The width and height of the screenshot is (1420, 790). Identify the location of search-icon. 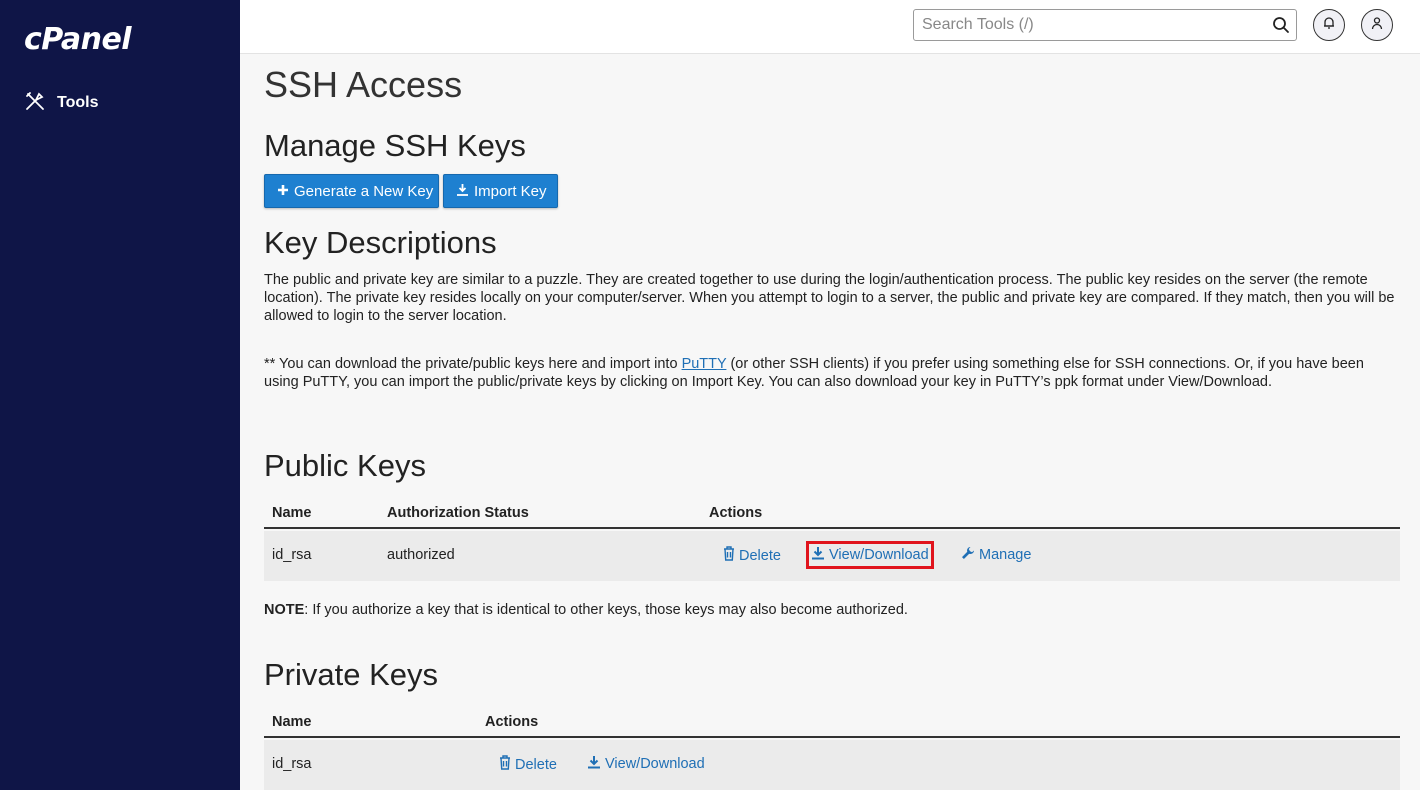
(1281, 27).